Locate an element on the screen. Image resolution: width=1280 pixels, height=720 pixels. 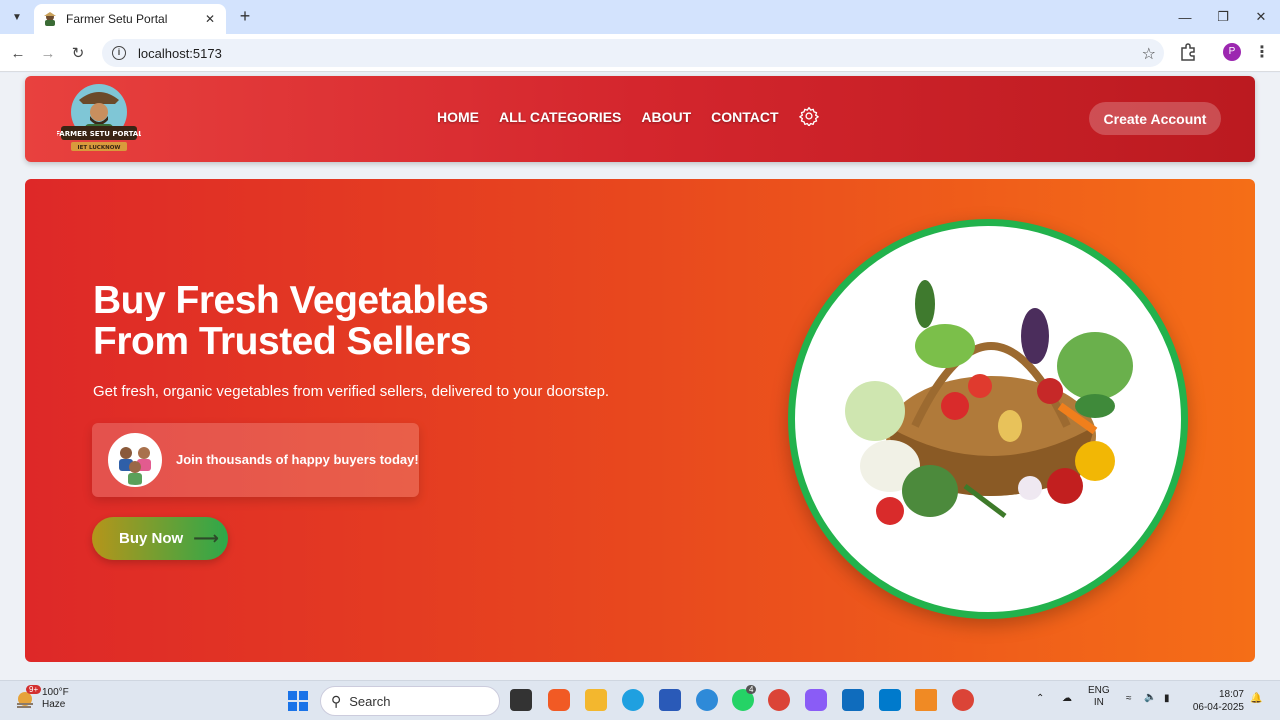
taskbar-search: ⚲ Search is located at coordinates (410, 701).